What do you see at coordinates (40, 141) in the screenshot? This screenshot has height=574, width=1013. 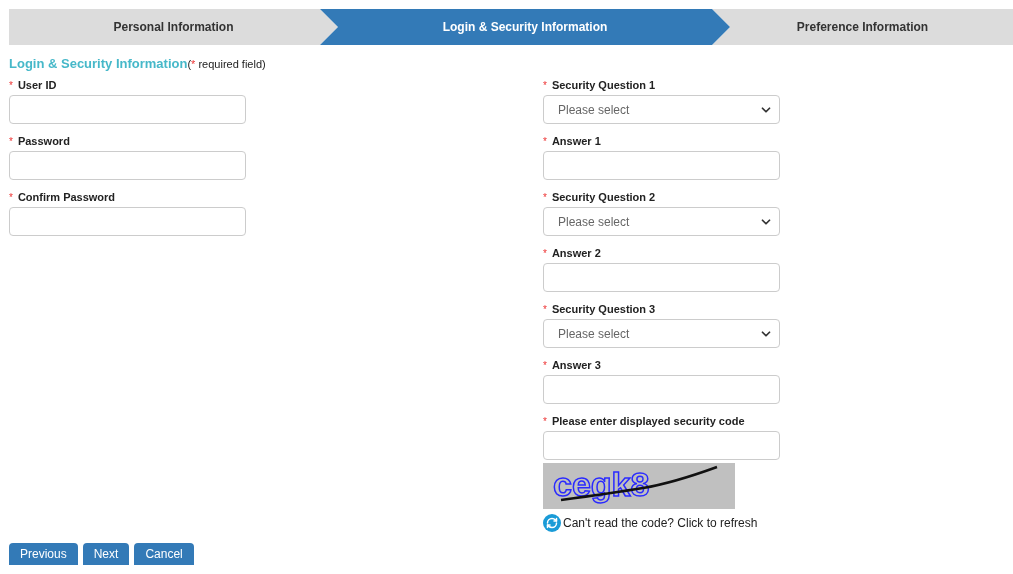 I see `field-label: * Password` at bounding box center [40, 141].